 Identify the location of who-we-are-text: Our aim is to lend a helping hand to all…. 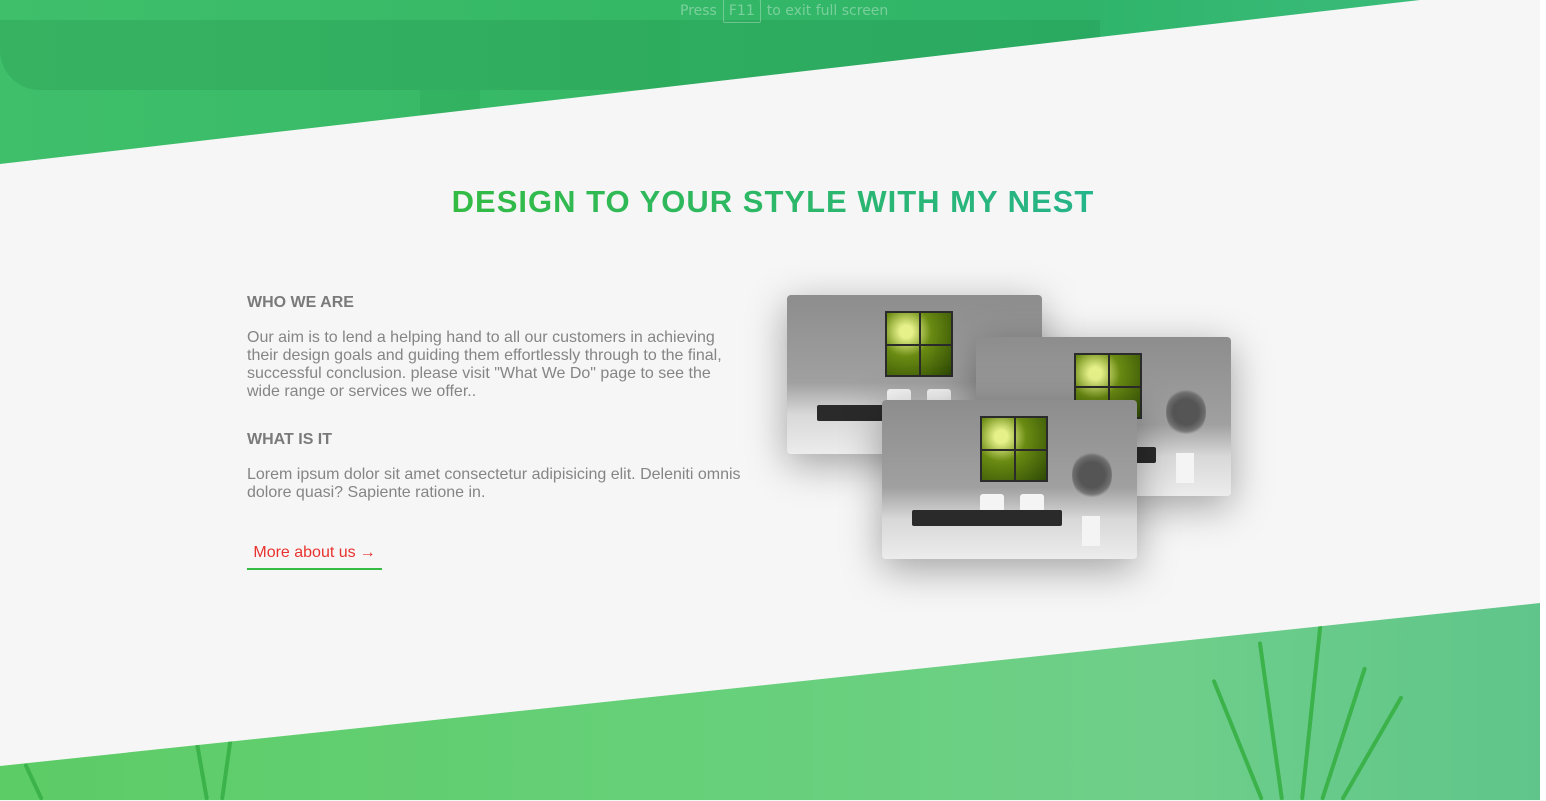
(484, 364).